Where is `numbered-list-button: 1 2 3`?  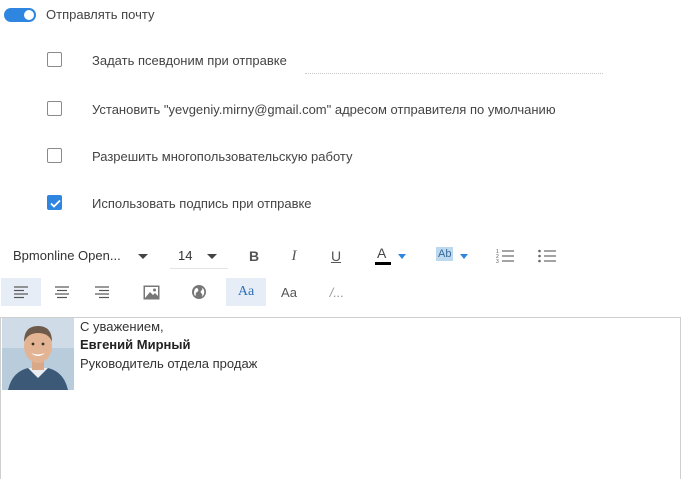 numbered-list-button: 1 2 3 is located at coordinates (505, 256).